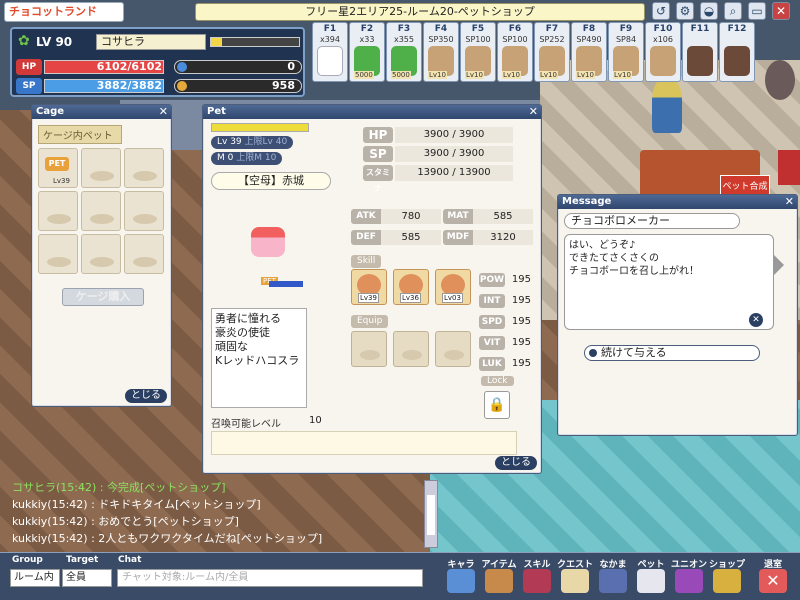  I want to click on next-arrow-icon, so click(779, 265).